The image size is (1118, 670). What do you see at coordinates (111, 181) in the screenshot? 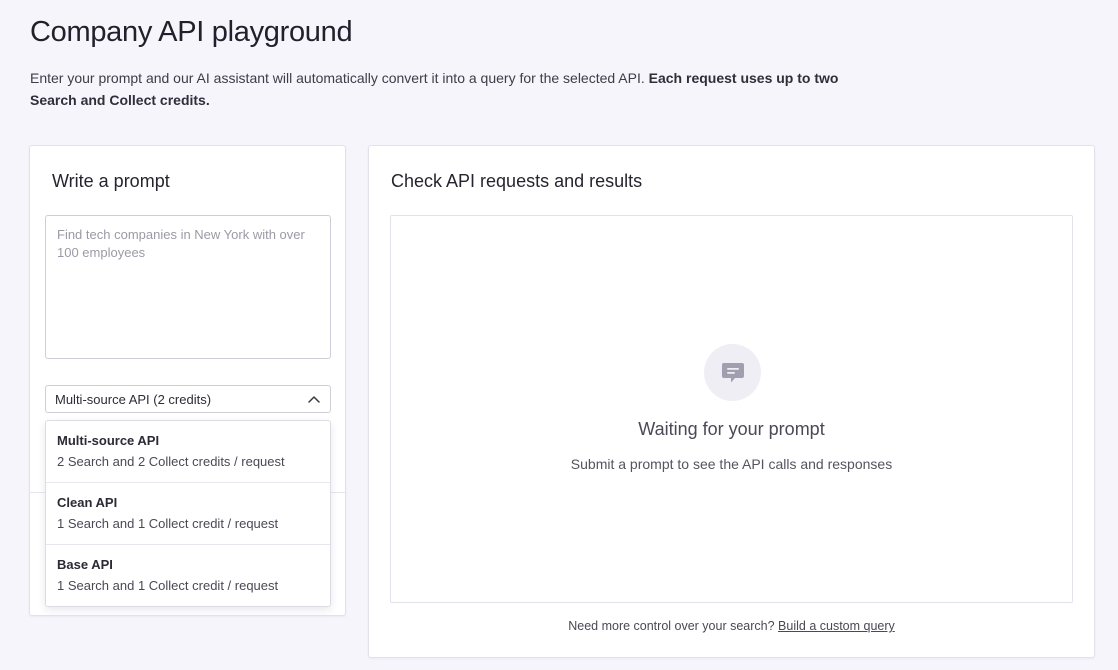
I see `prompt-panel-title: Write a prompt` at bounding box center [111, 181].